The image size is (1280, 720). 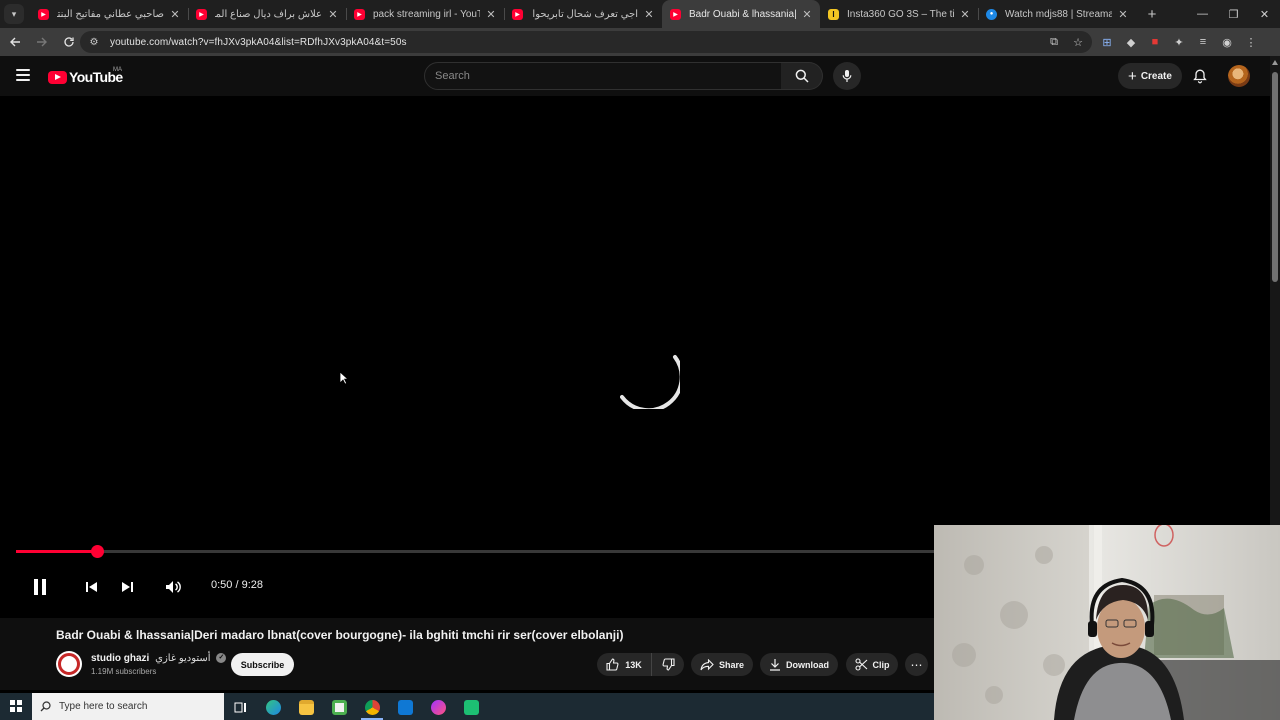 I want to click on chrome-icon, so click(x=372, y=708).